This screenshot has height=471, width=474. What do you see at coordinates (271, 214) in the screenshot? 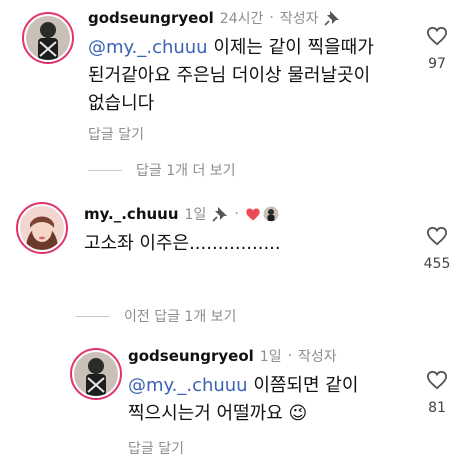
I see `creator-avatar-icon` at bounding box center [271, 214].